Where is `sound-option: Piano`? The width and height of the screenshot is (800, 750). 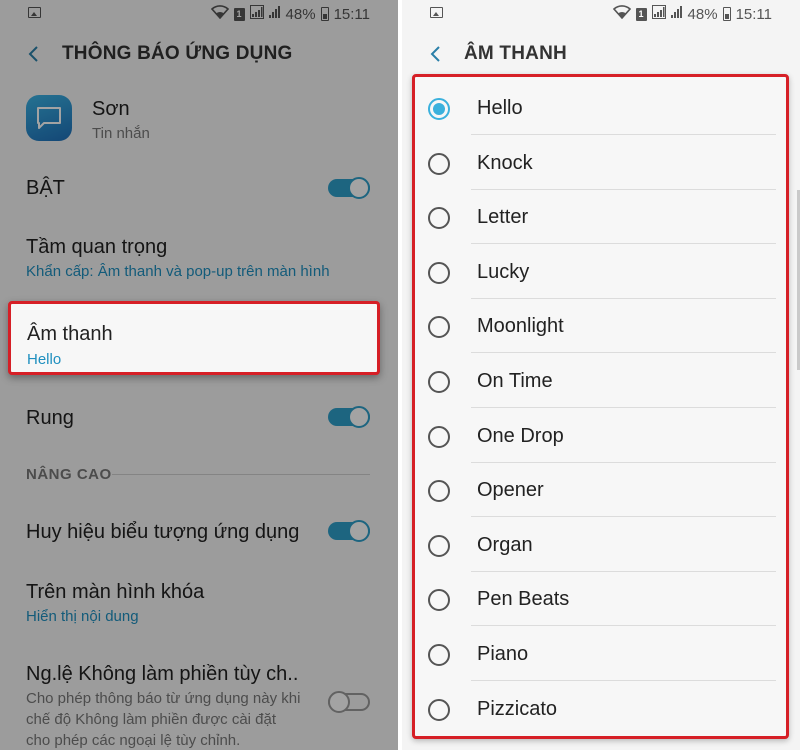 sound-option: Piano is located at coordinates (600, 654).